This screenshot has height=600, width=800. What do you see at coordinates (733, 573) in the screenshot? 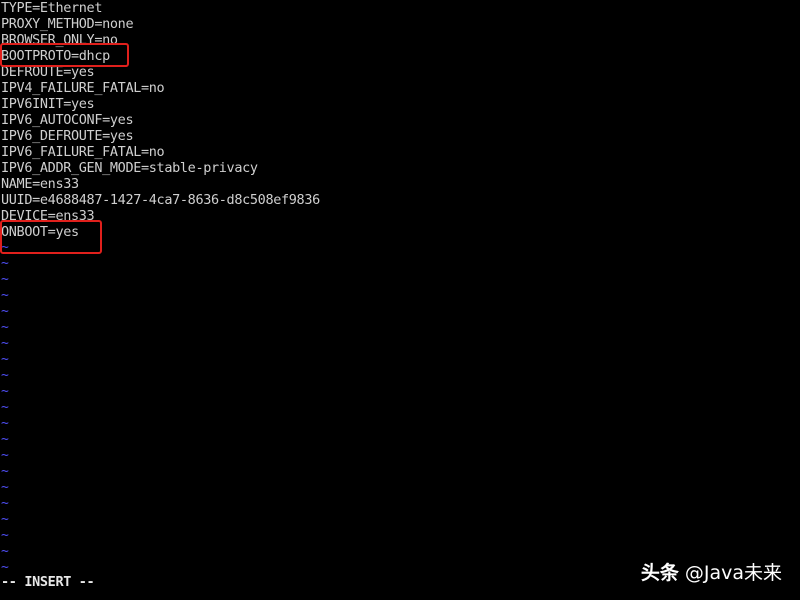
I see `watermark-handle: @Java未来` at bounding box center [733, 573].